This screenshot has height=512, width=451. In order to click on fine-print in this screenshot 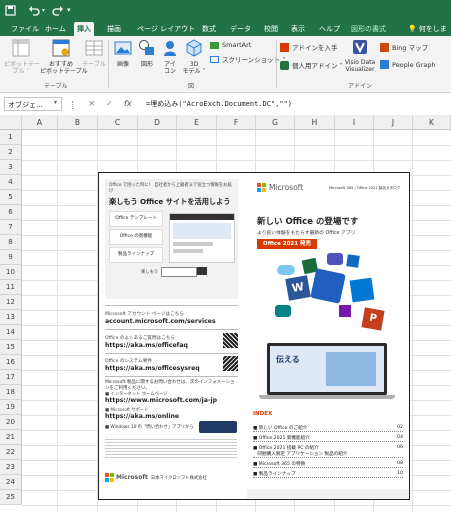, I will do `click(171, 448)`.